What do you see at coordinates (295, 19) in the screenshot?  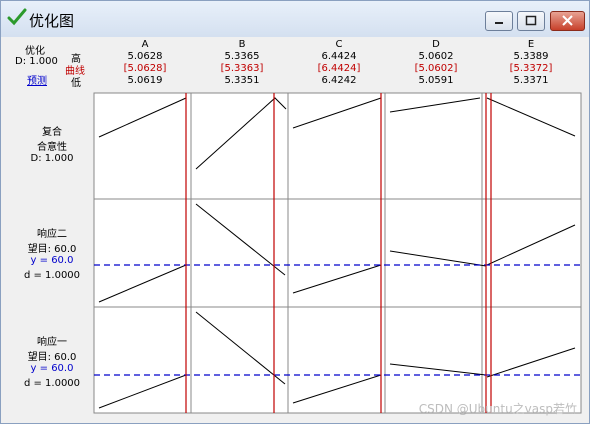 I see `title-bar: 优化图` at bounding box center [295, 19].